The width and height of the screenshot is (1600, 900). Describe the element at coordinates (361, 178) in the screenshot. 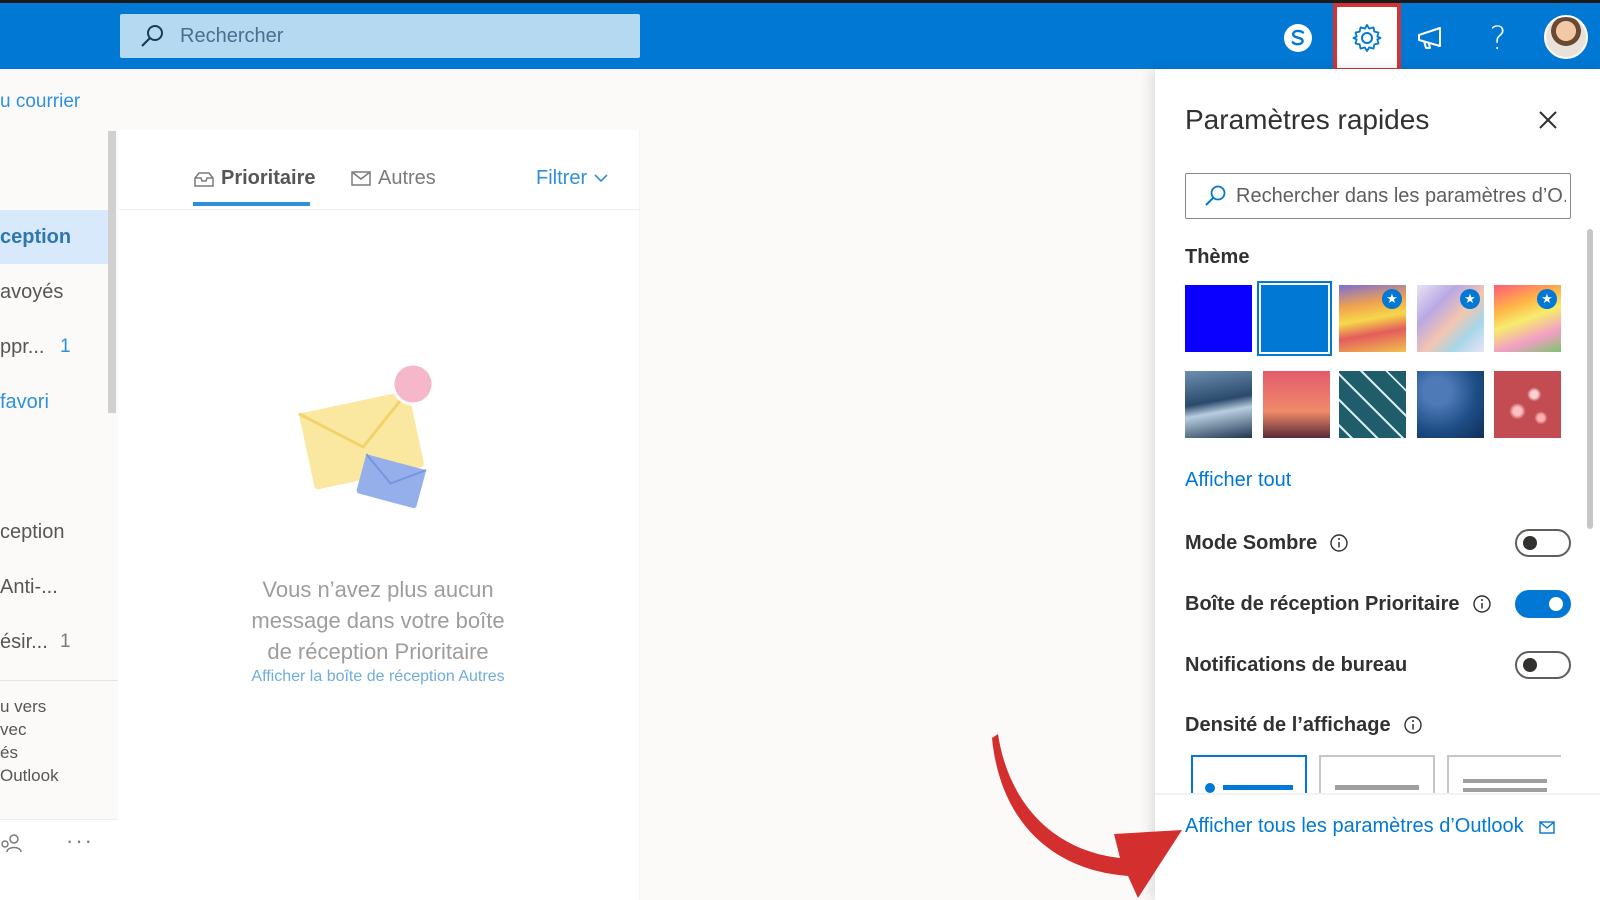

I see `other-inbox-icon` at that location.